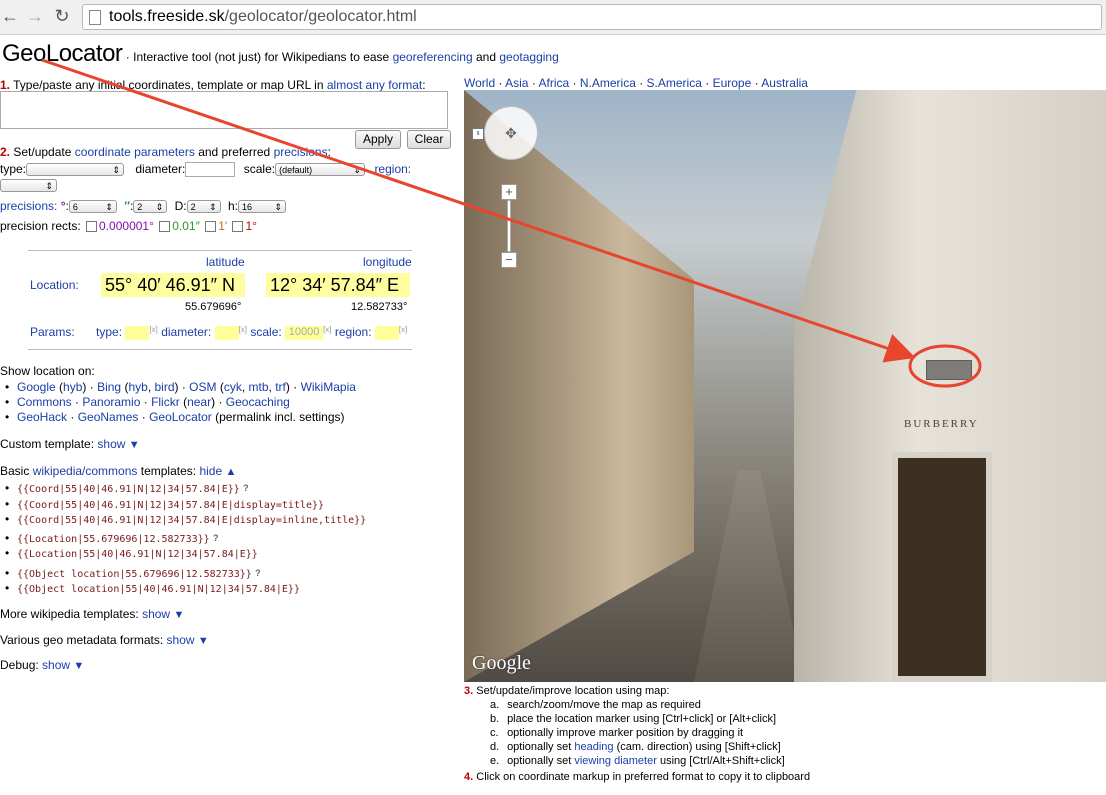  Describe the element at coordinates (429, 139) in the screenshot. I see `clear-button: Clear` at that location.